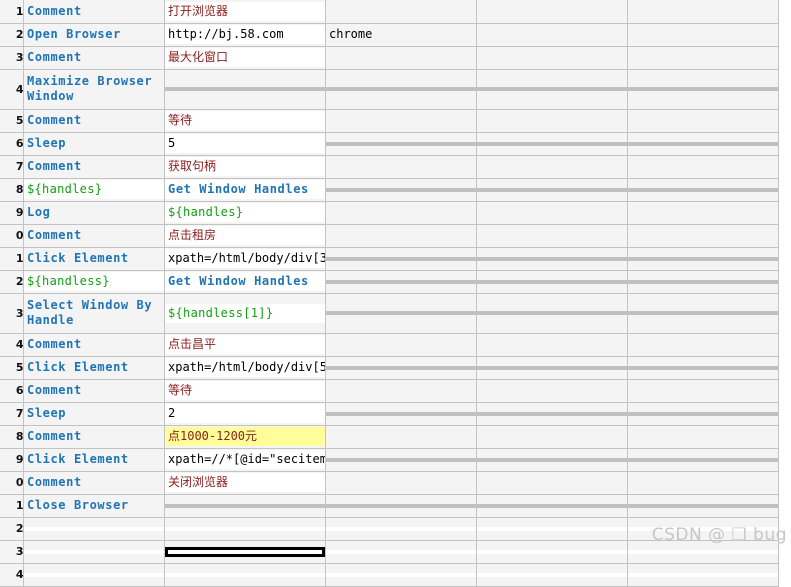 The width and height of the screenshot is (791, 587). Describe the element at coordinates (245, 345) in the screenshot. I see `grid-cell-r14-c2: 点击昌平` at that location.